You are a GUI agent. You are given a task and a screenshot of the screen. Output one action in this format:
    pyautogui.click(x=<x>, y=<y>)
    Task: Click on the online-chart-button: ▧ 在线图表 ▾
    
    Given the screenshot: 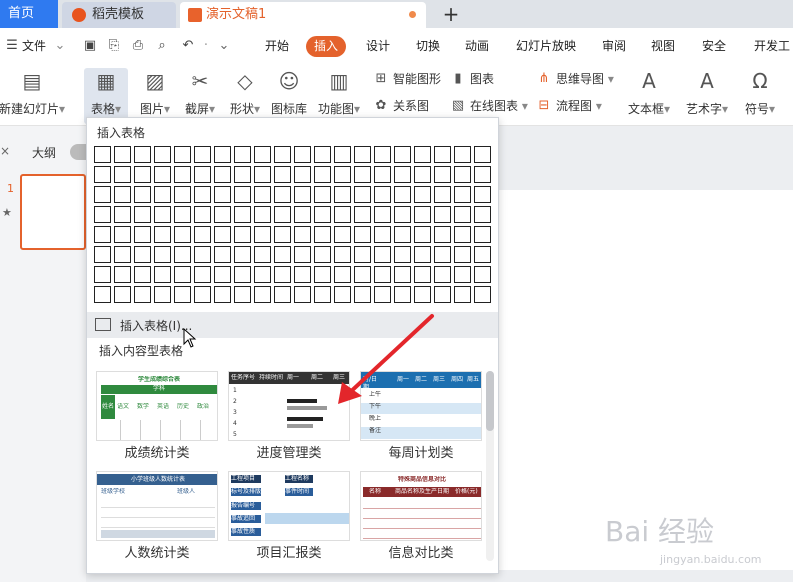 What is the action you would take?
    pyautogui.click(x=489, y=106)
    